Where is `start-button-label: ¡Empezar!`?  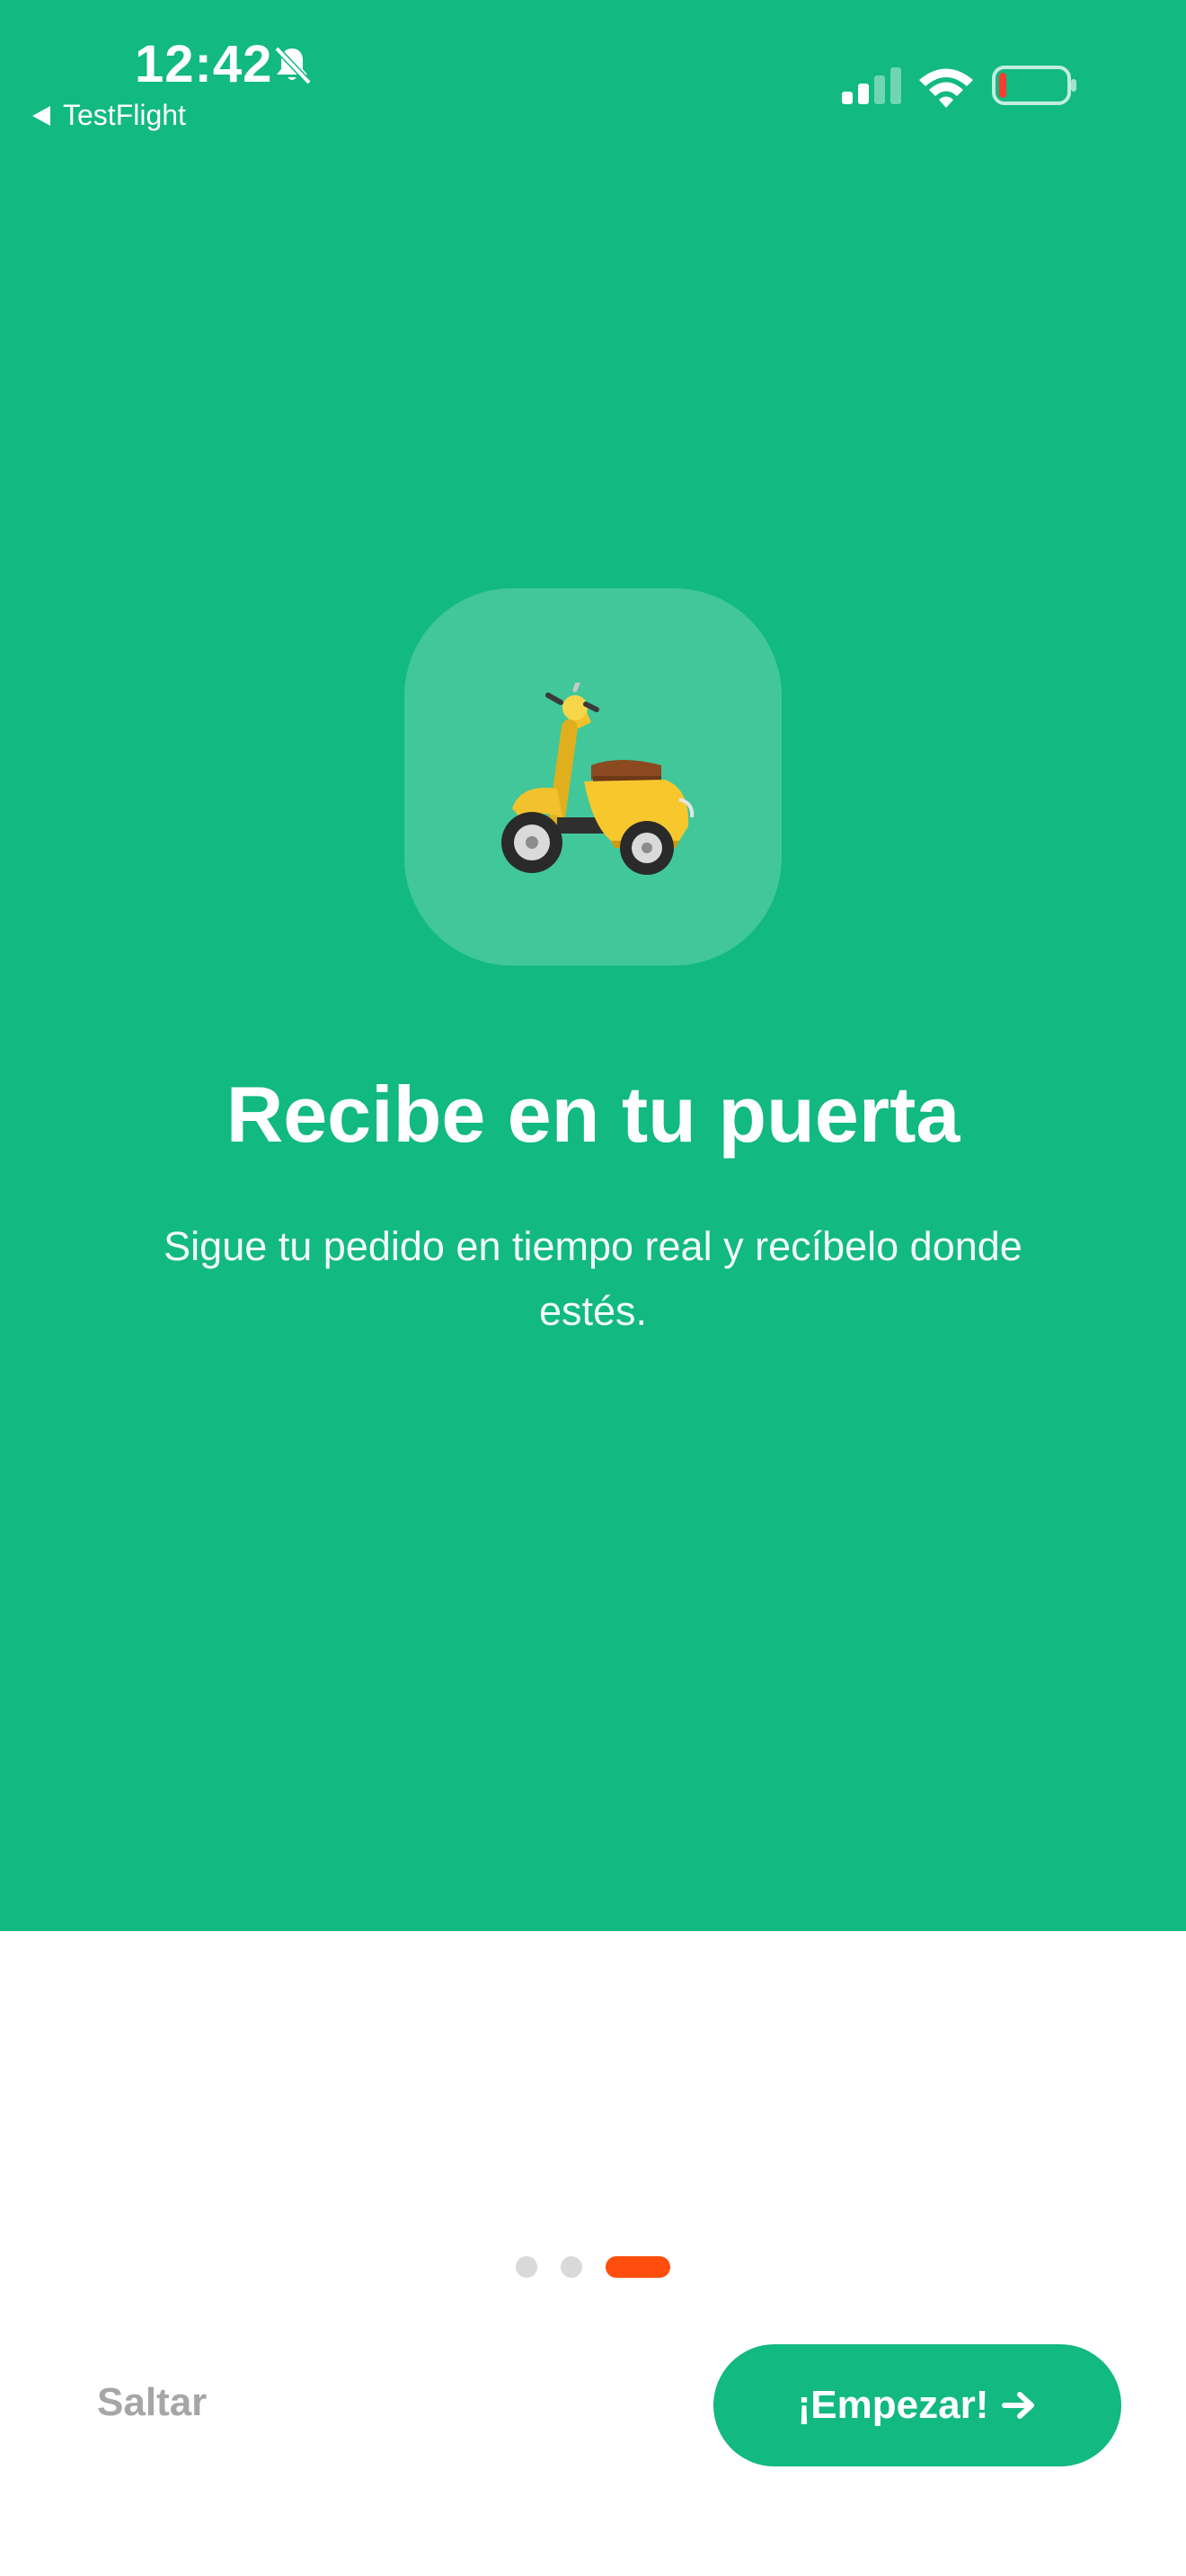
start-button-label: ¡Empezar! is located at coordinates (893, 2405).